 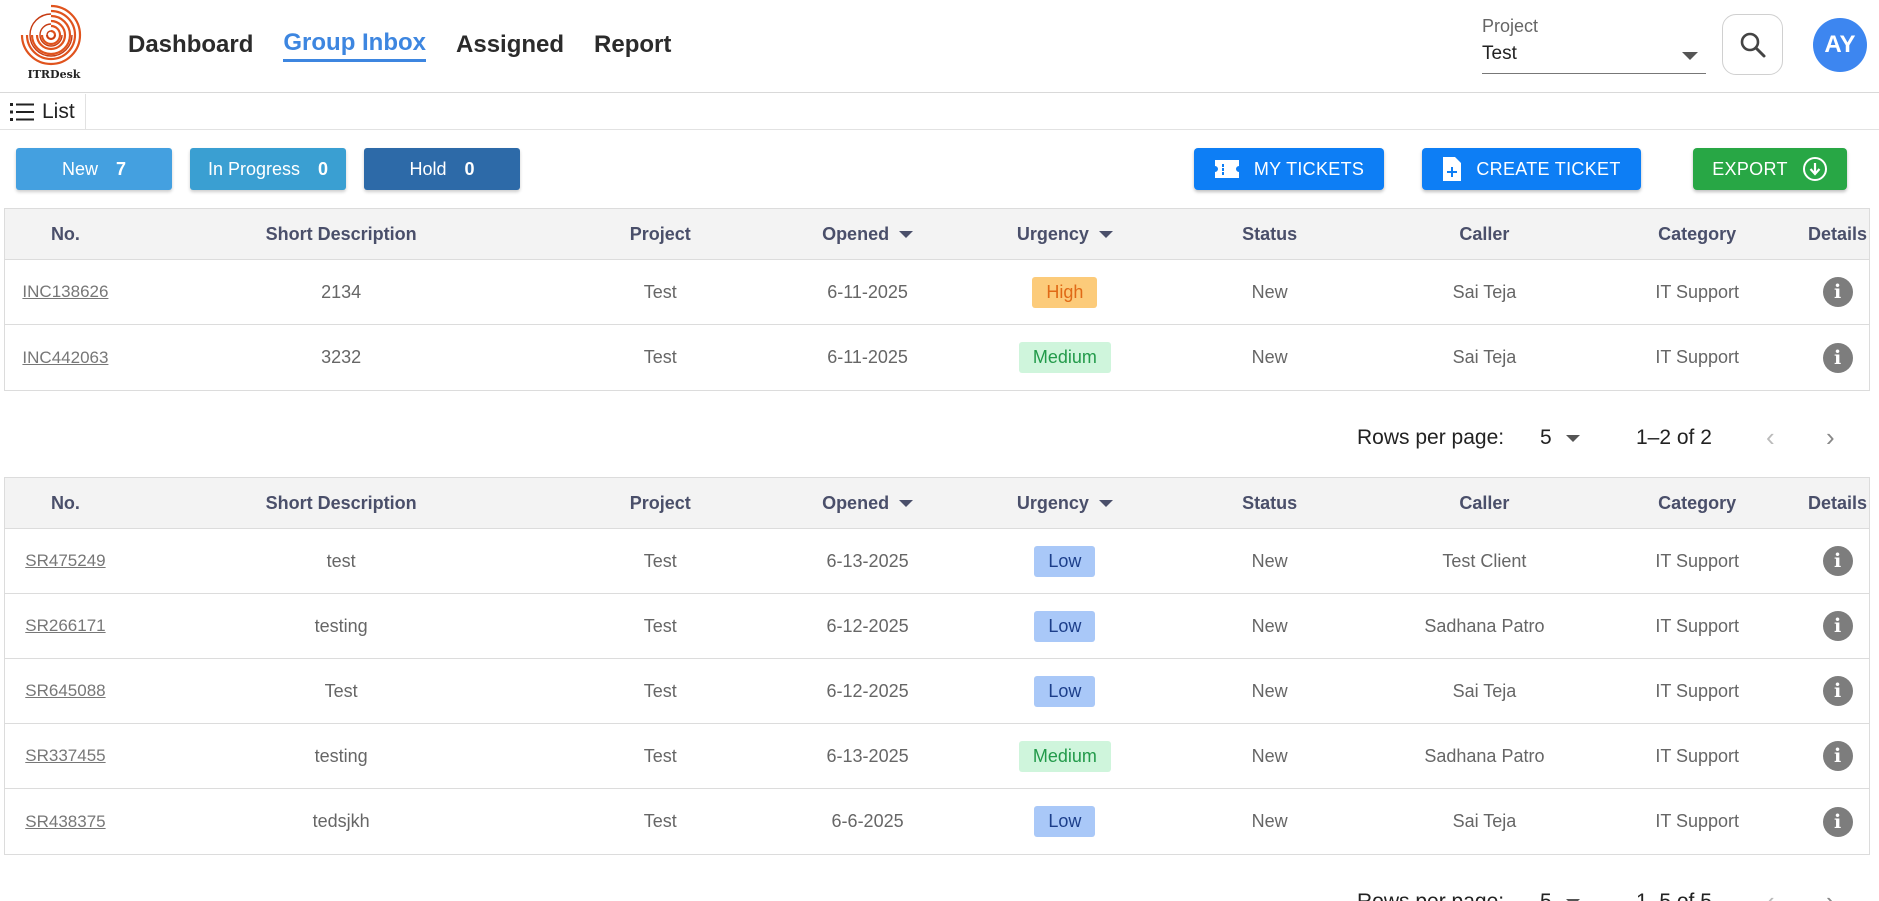 What do you see at coordinates (510, 45) in the screenshot?
I see `nav-assigned: Assigned` at bounding box center [510, 45].